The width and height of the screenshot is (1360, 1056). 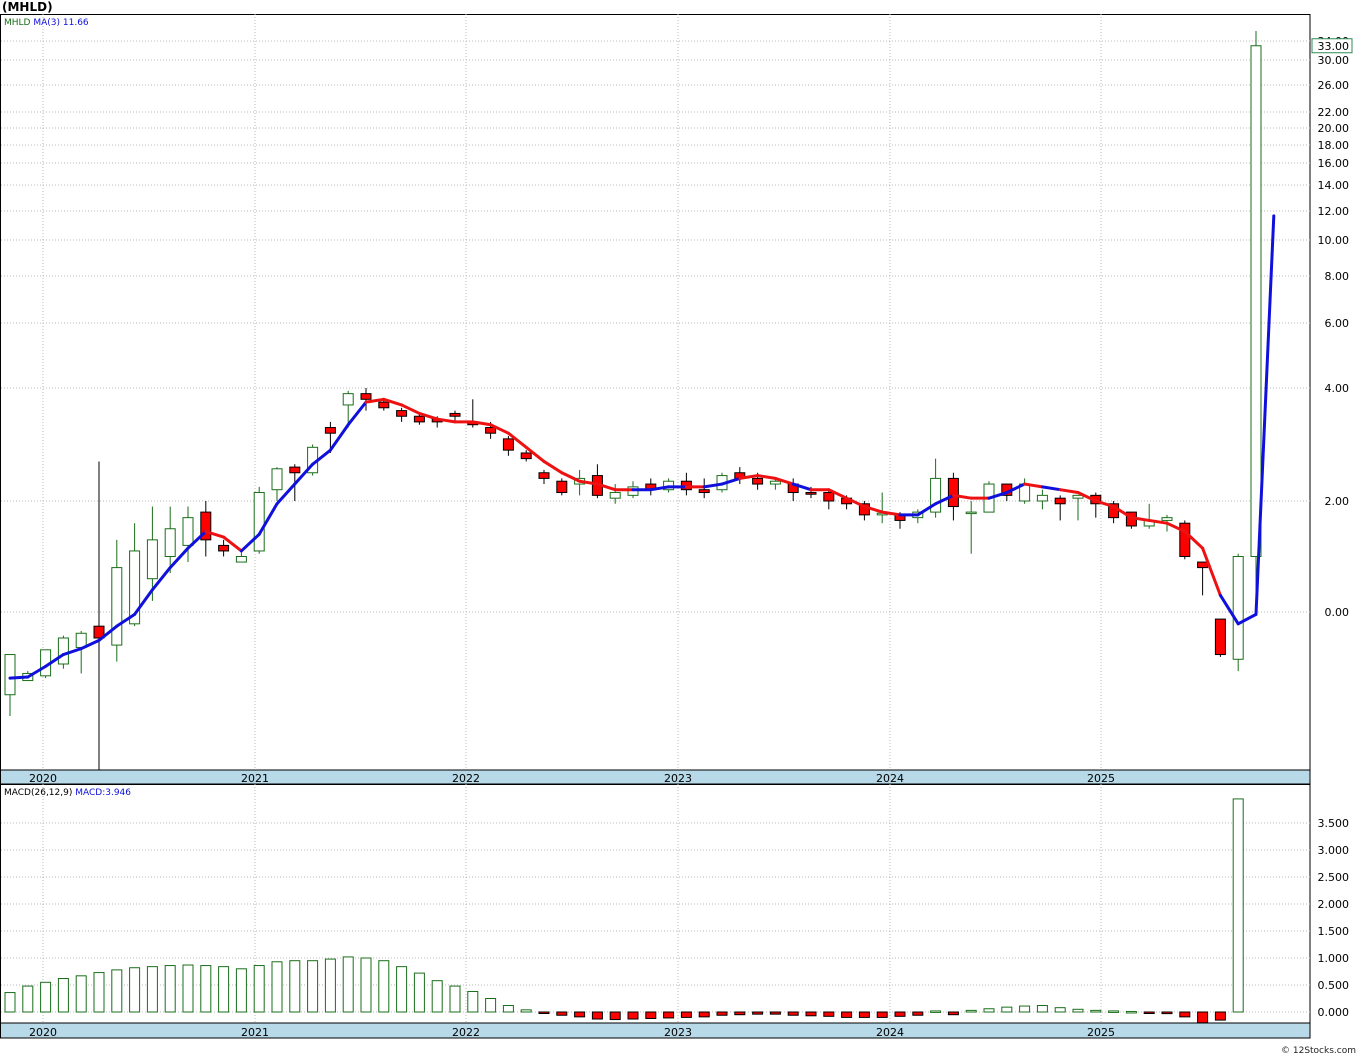 I want to click on macd-tick-label: 2.500, so click(x=1334, y=877).